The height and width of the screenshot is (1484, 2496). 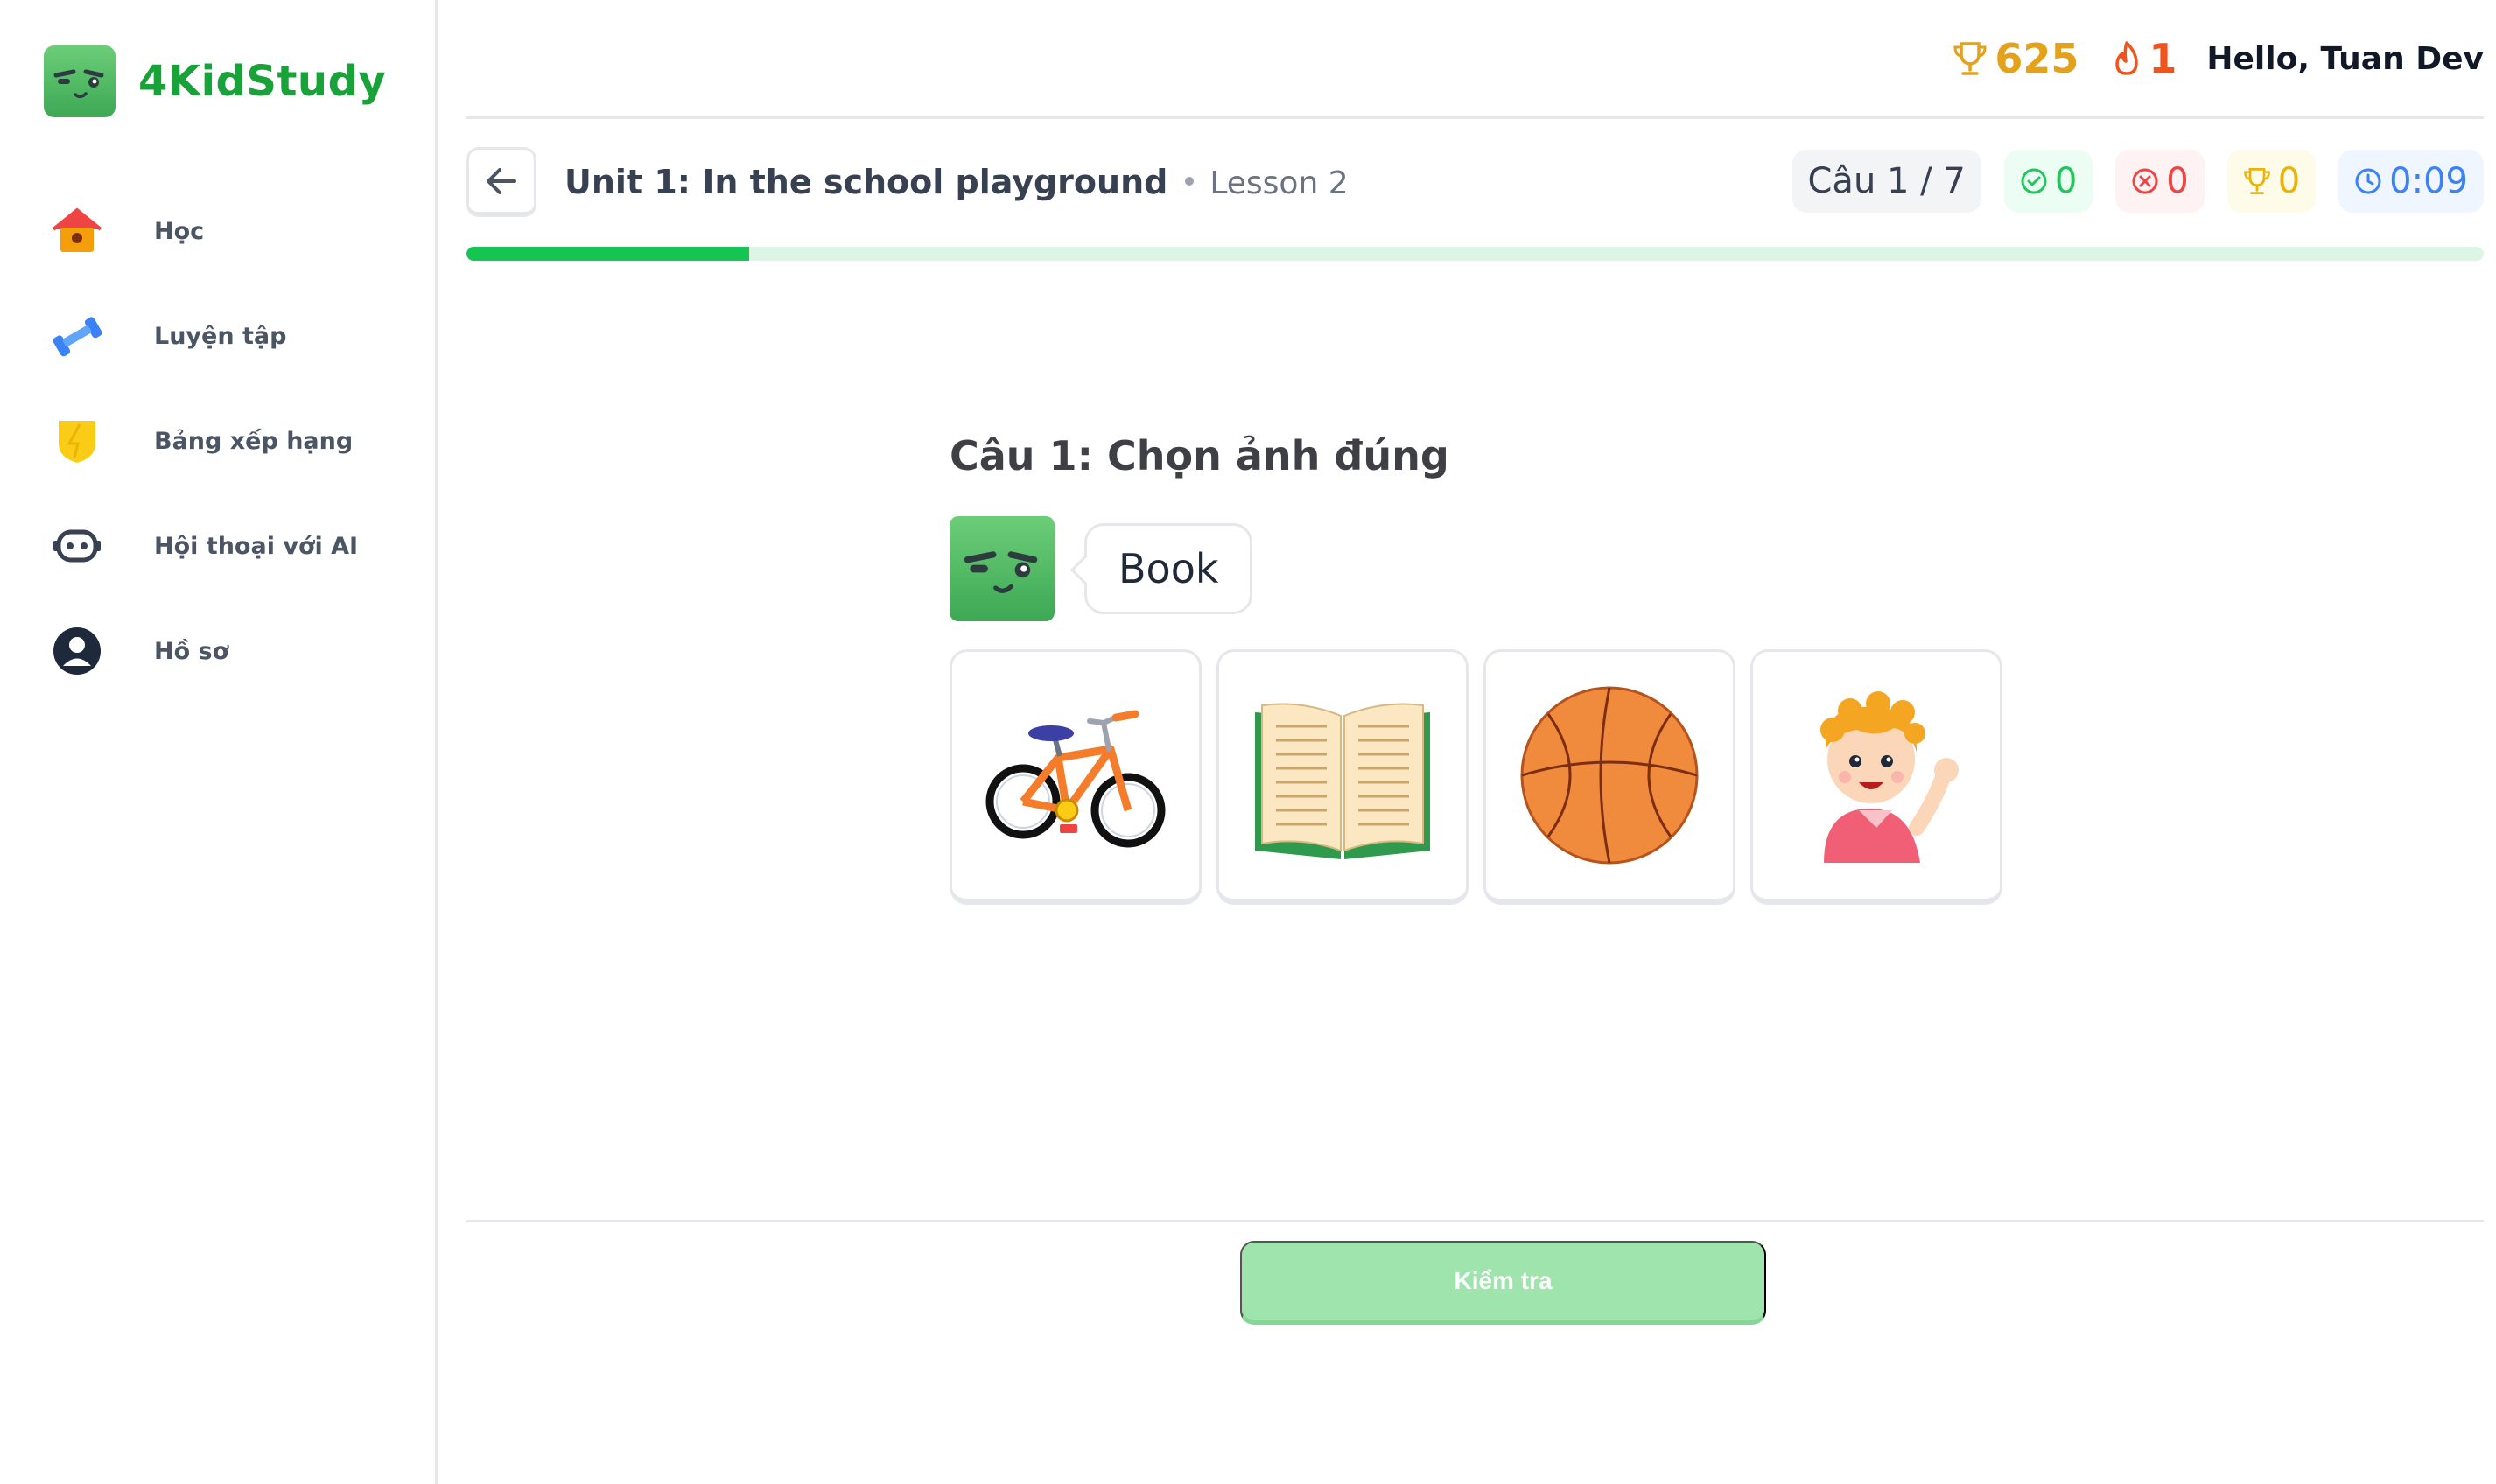 What do you see at coordinates (2289, 181) in the screenshot?
I see `points-count: 0` at bounding box center [2289, 181].